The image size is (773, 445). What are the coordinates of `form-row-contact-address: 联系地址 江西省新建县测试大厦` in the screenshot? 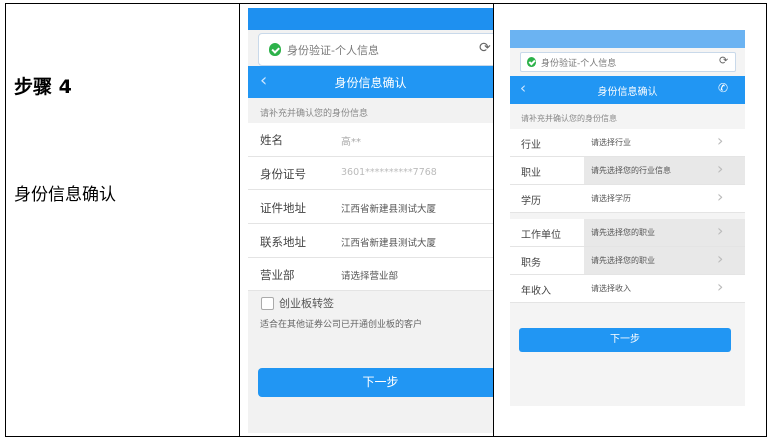 It's located at (370, 241).